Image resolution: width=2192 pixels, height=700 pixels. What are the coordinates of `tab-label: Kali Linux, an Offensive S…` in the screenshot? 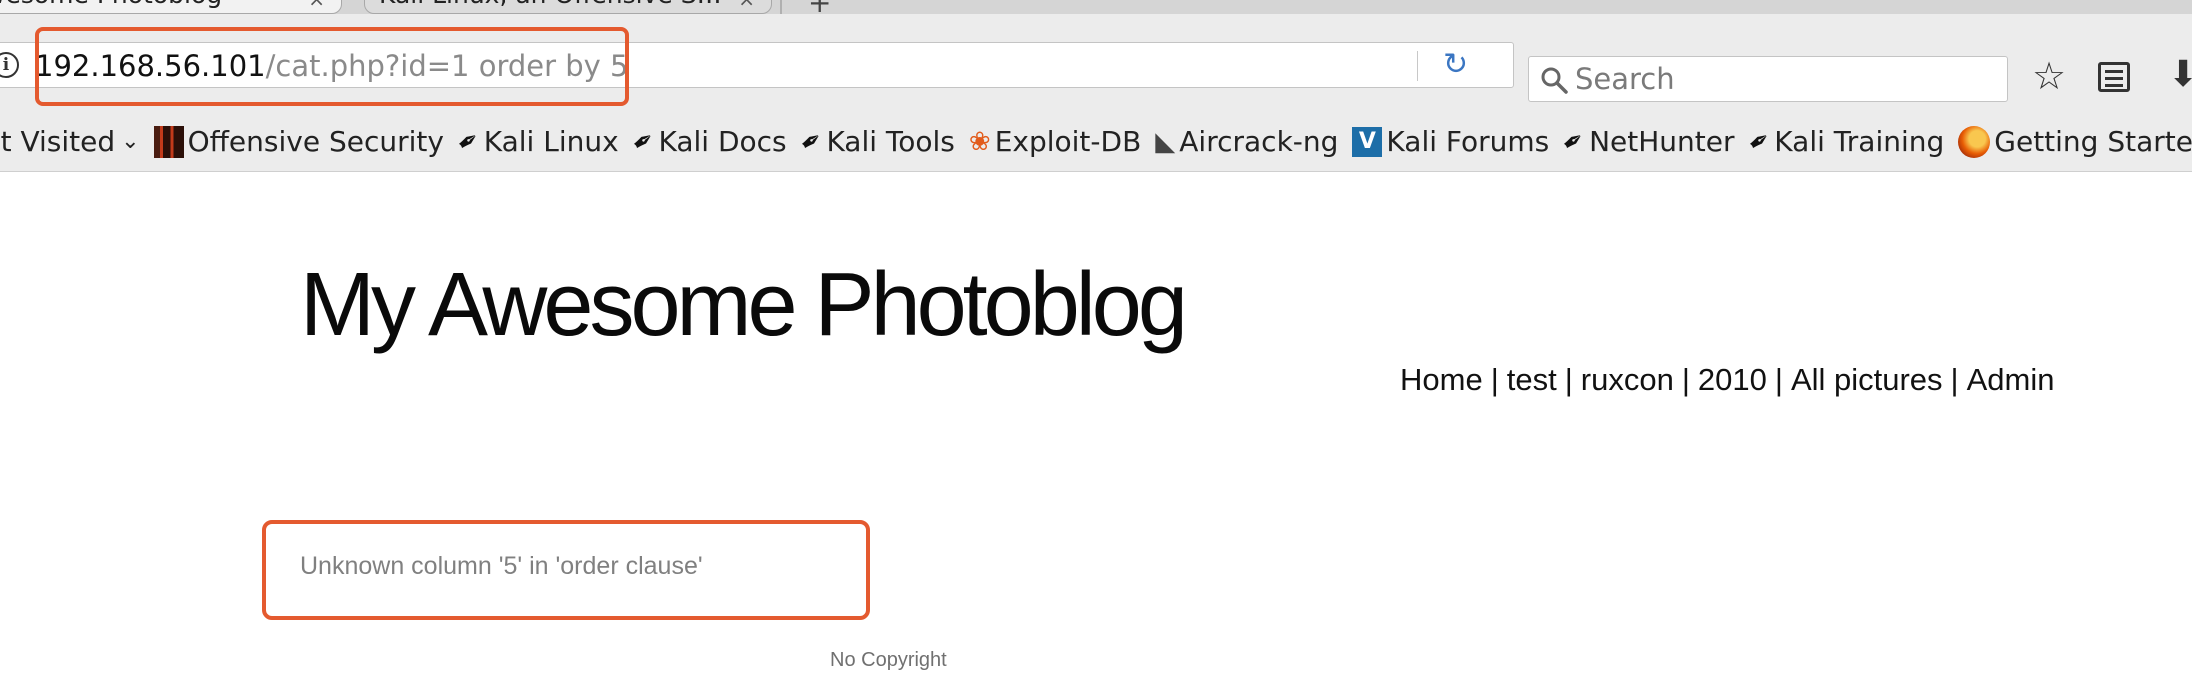 It's located at (550, 4).